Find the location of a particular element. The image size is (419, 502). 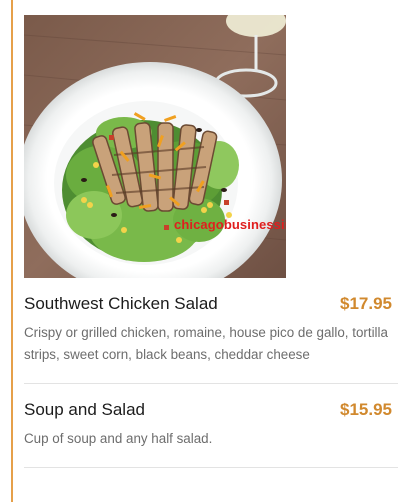

menu-item-header: Southwest Chicken Salad $17.95 is located at coordinates (211, 304).